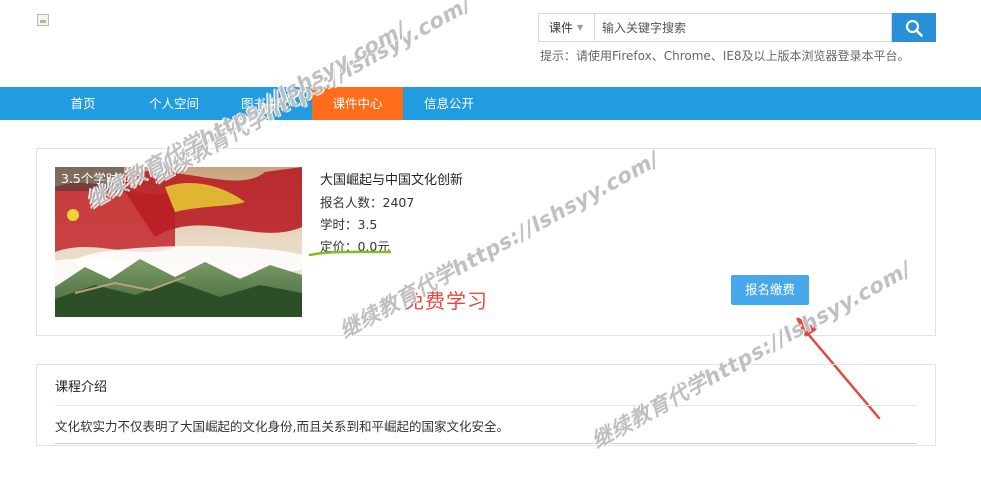 This screenshot has width=981, height=483. I want to click on search-button, so click(914, 27).